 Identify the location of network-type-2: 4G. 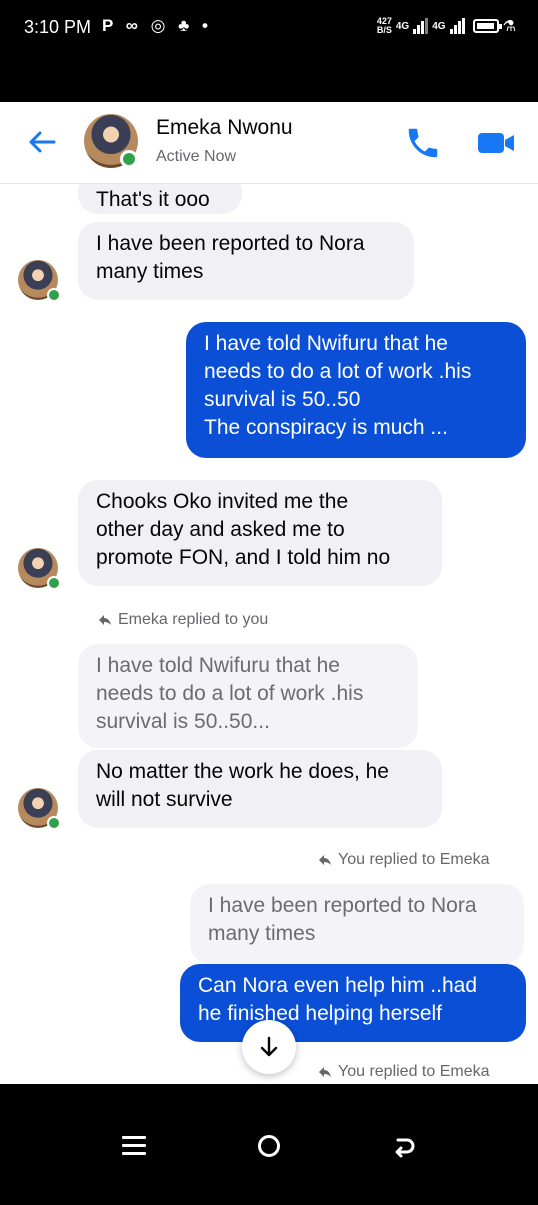
(439, 26).